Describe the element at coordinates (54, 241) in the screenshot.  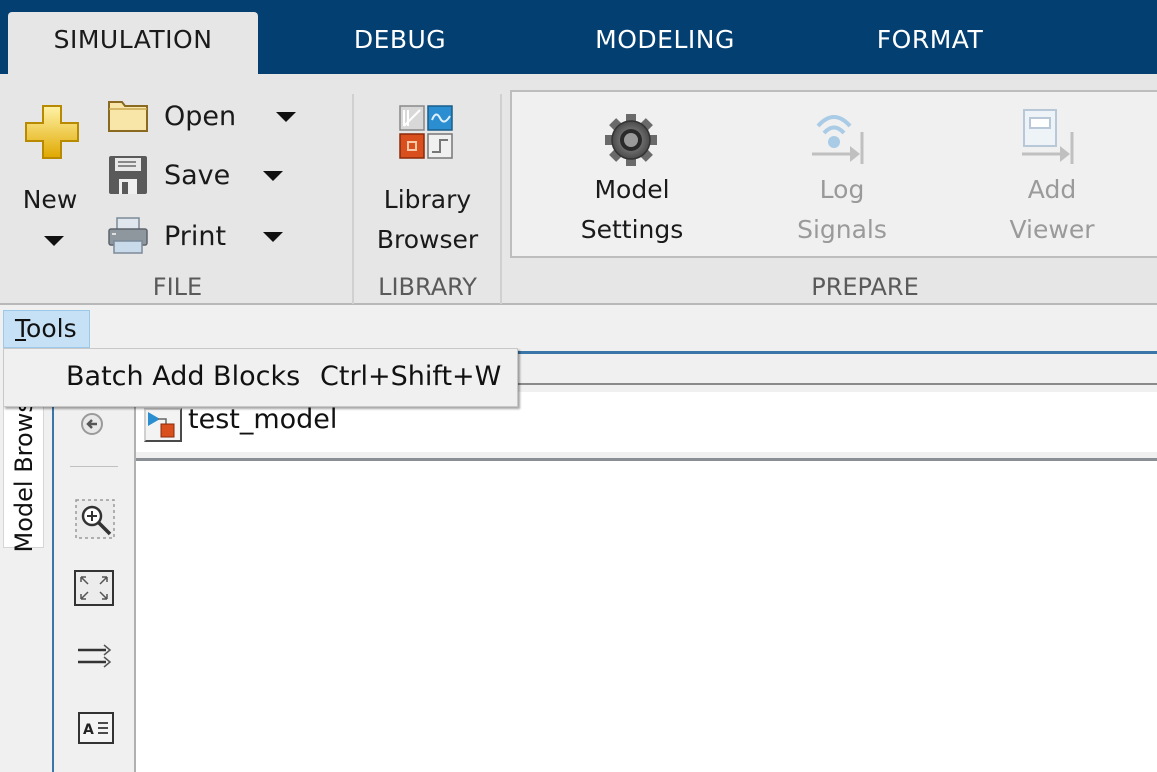
I see `new-dropdown-caret-icon` at that location.